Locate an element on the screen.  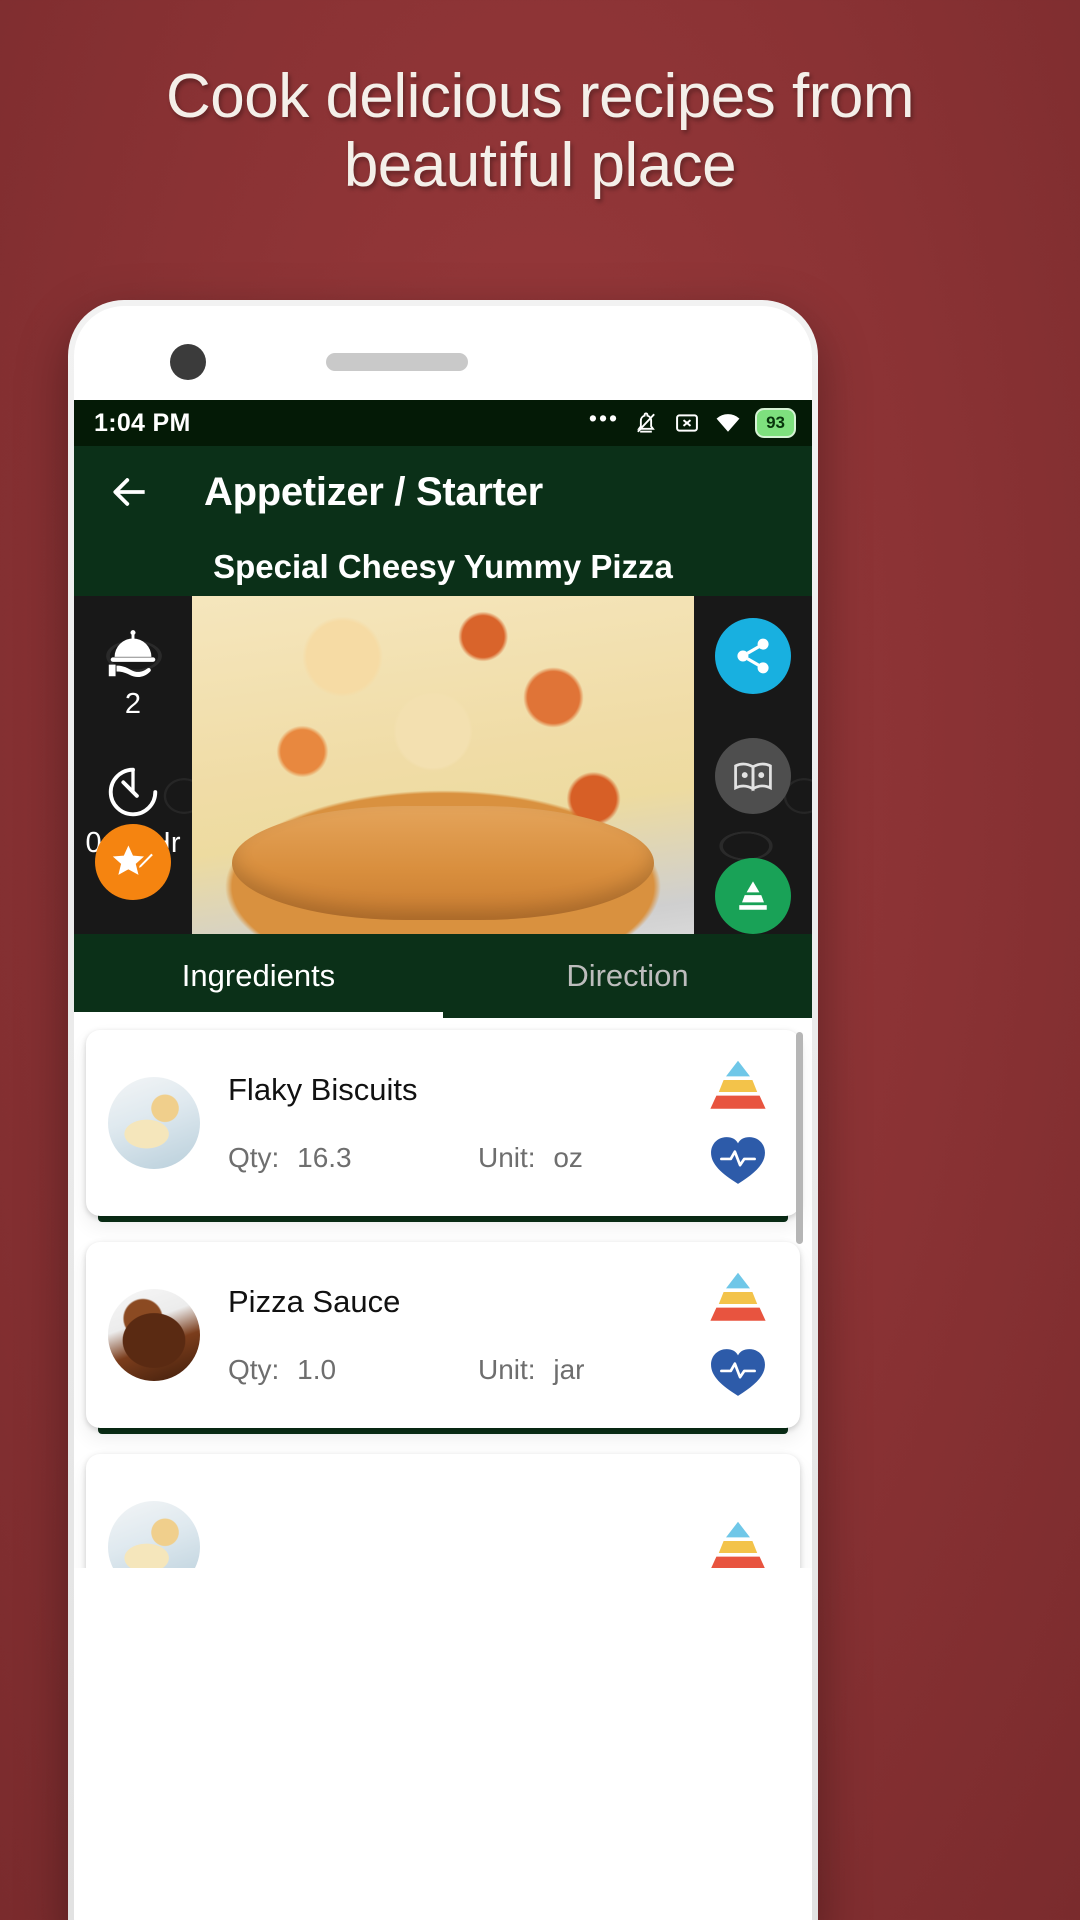
list-scrollbar is located at coordinates (799, 1138).